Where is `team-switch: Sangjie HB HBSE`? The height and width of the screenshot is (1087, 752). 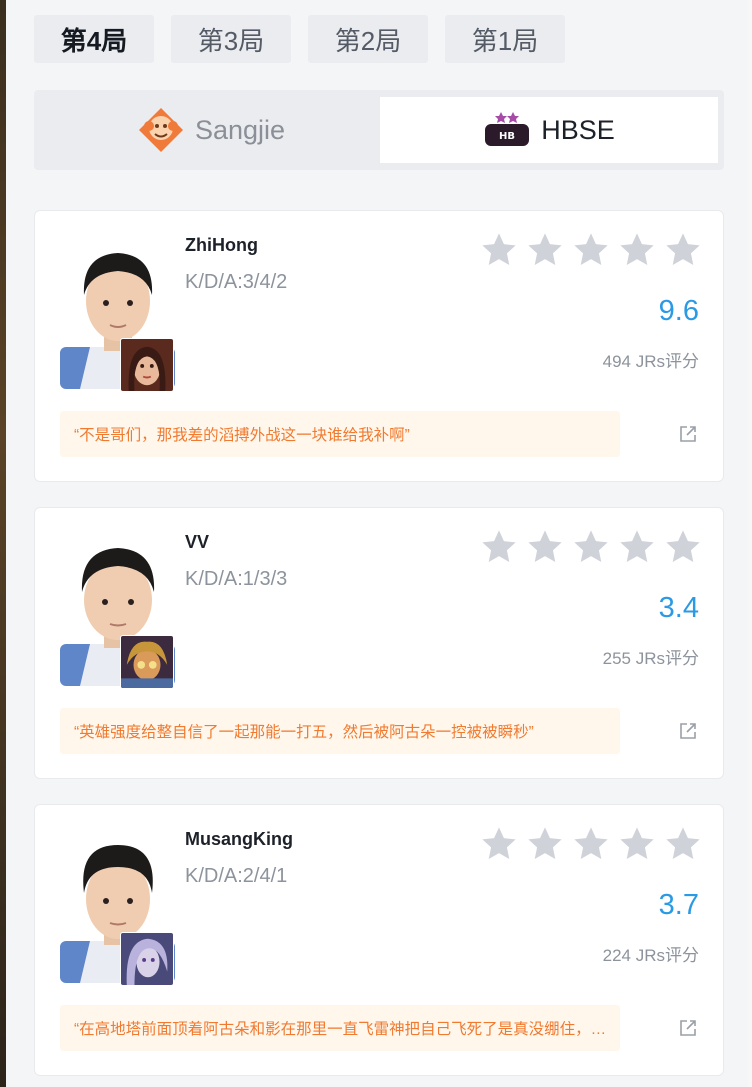
team-switch: Sangjie HB HBSE is located at coordinates (379, 130).